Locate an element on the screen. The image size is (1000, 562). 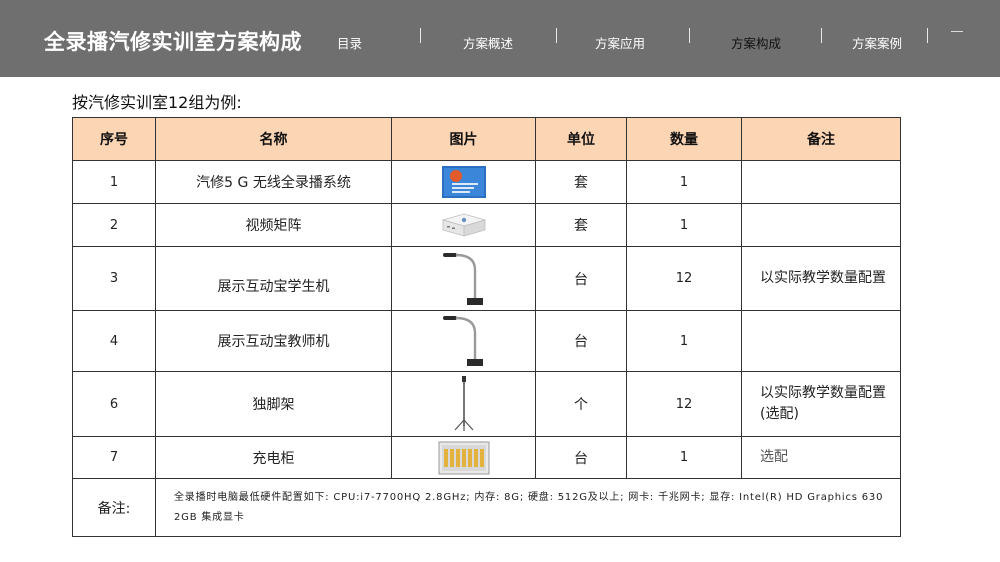
nav-item-overview: 方案概述 is located at coordinates (488, 42).